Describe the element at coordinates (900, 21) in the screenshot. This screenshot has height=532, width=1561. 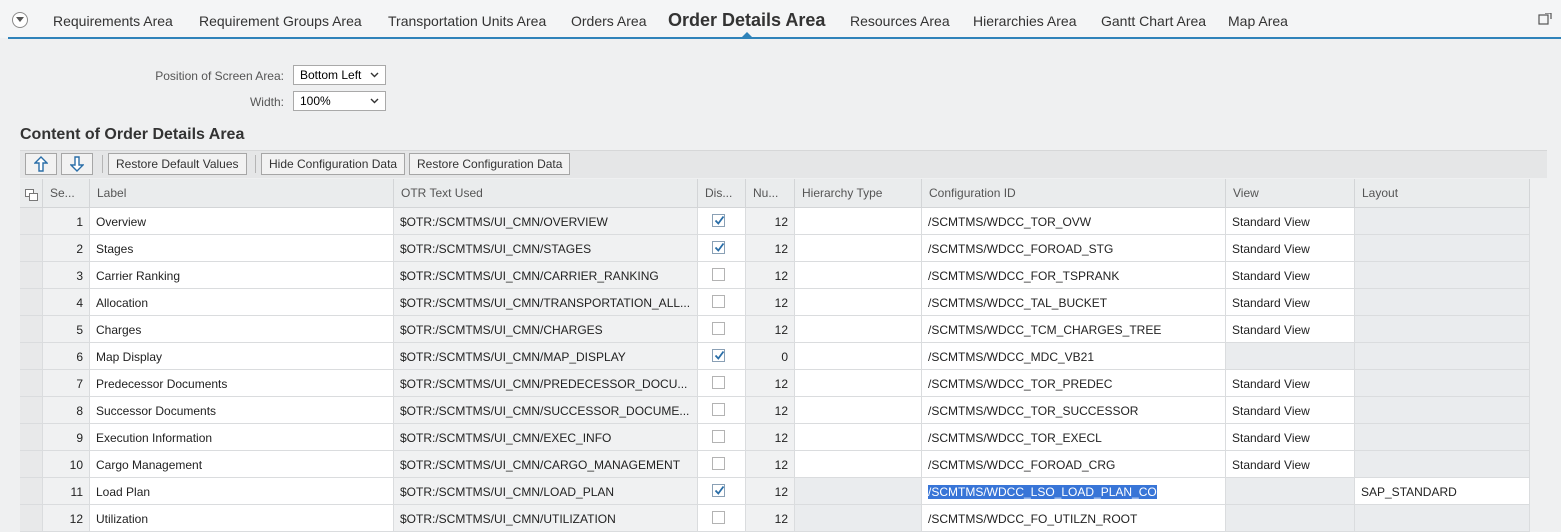
I see `tab-resources-area: Resources Area` at that location.